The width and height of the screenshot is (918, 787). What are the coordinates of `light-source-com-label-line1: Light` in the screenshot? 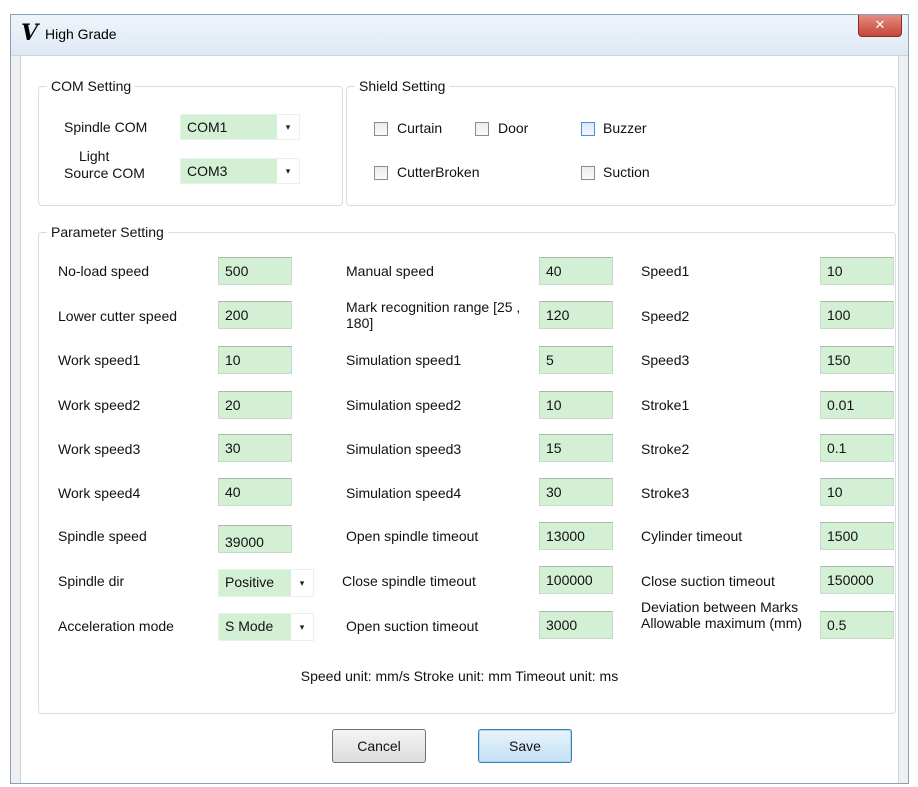 It's located at (94, 156).